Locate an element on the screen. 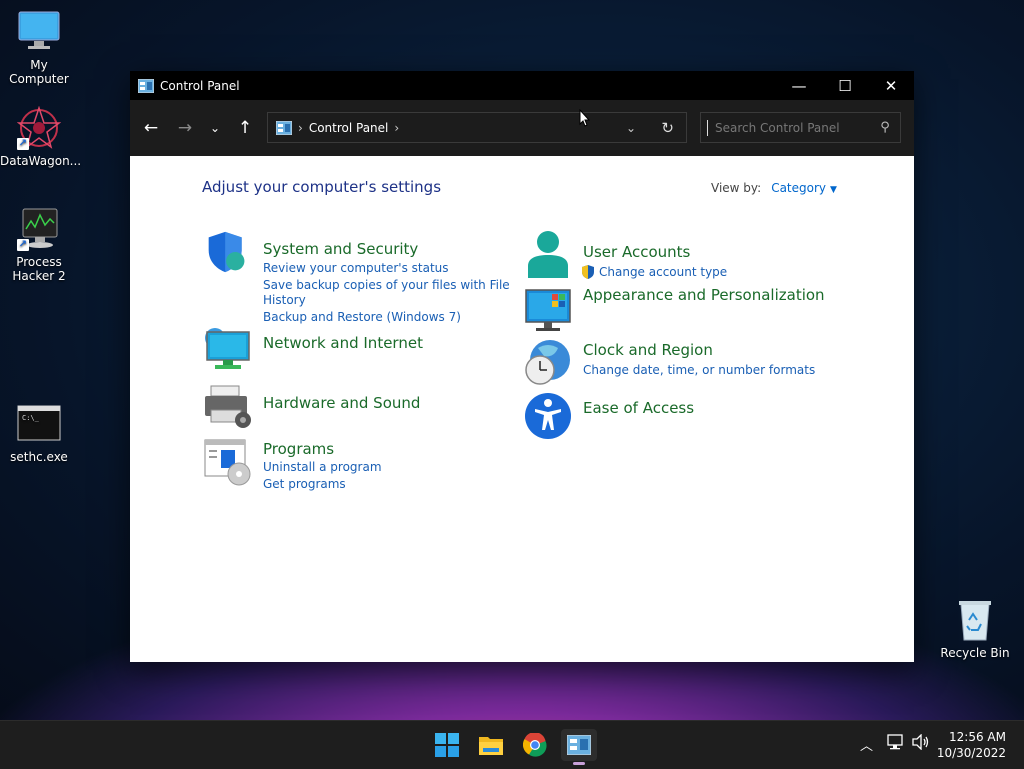  taskbar-file-explorer is located at coordinates (491, 745).